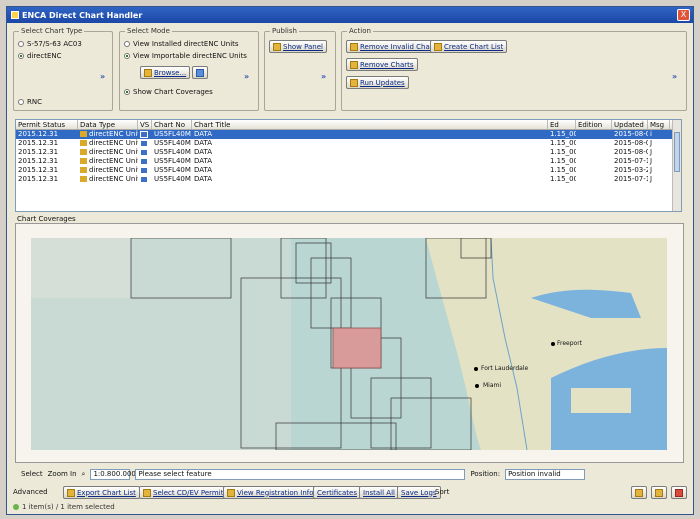  Describe the element at coordinates (631, 170) in the screenshot. I see `updated-cell: 2015-03-23` at that location.